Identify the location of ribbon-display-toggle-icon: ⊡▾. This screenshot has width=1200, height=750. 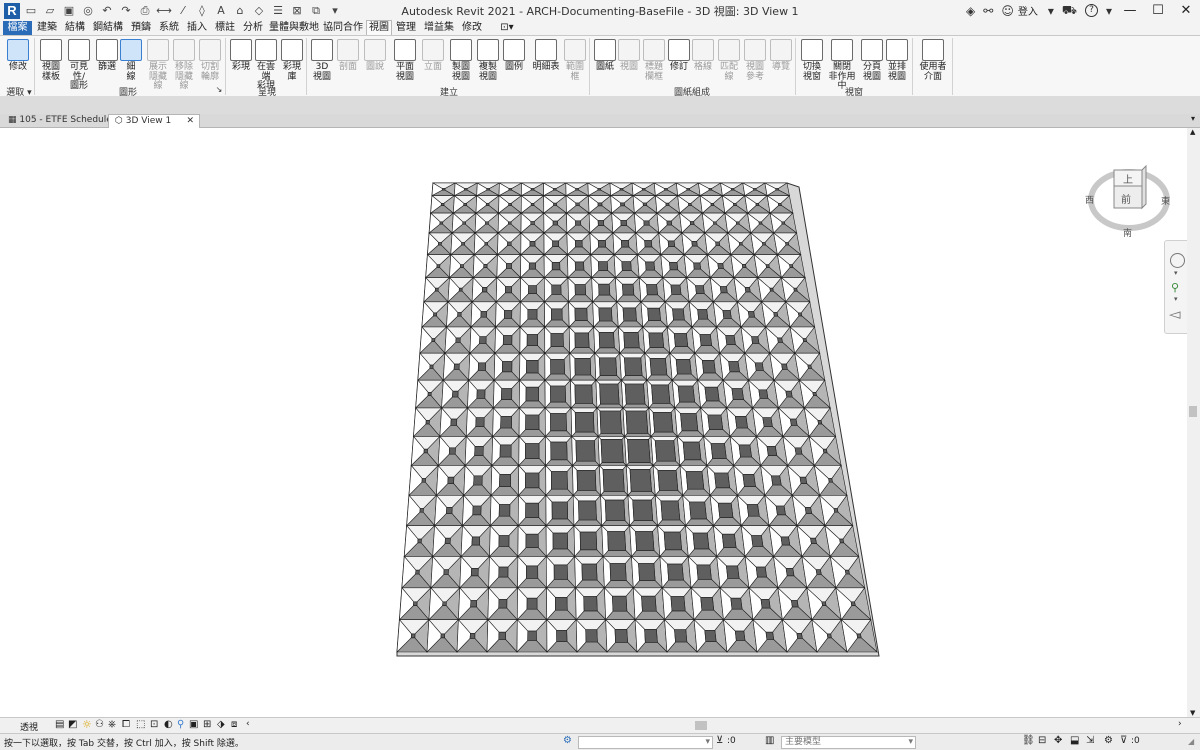
(507, 28).